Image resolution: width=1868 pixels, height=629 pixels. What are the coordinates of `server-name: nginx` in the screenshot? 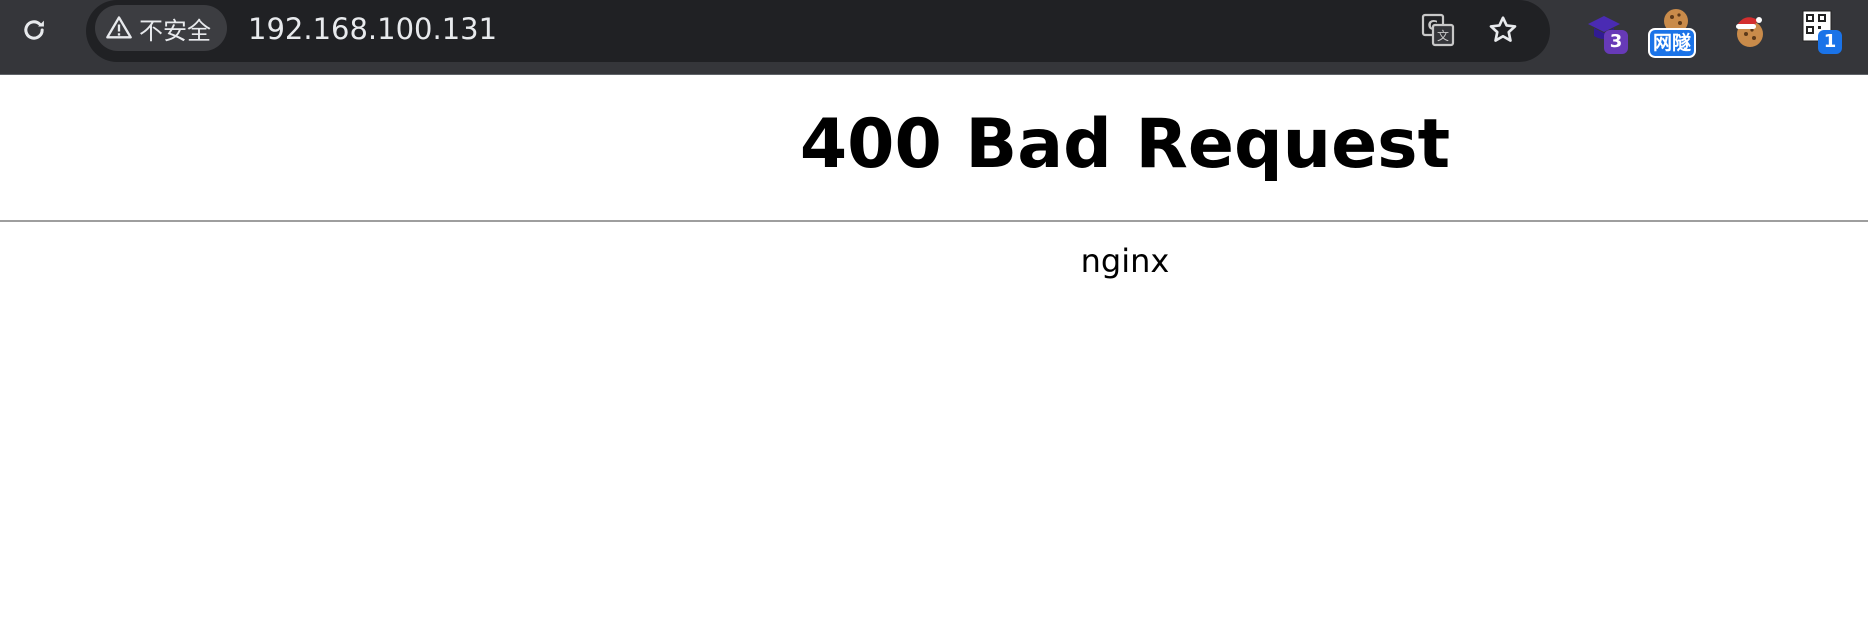 It's located at (1125, 261).